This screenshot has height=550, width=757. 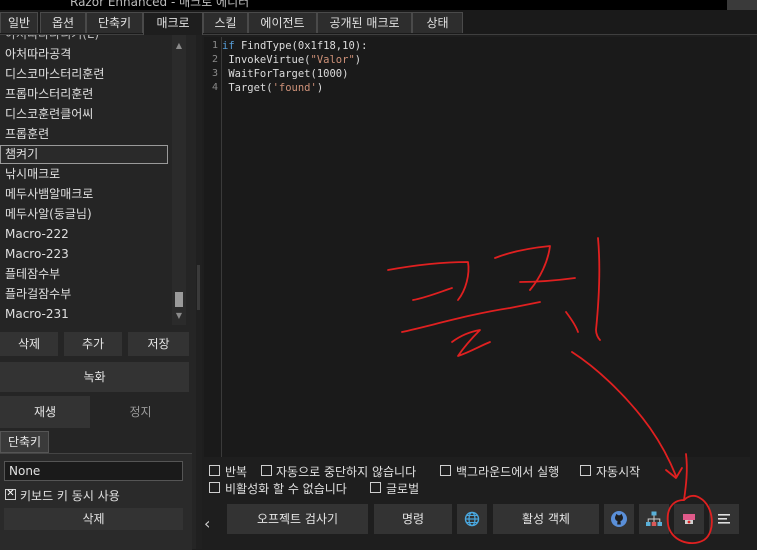 What do you see at coordinates (24, 442) in the screenshot?
I see `hotkey-section-tab: 단축키` at bounding box center [24, 442].